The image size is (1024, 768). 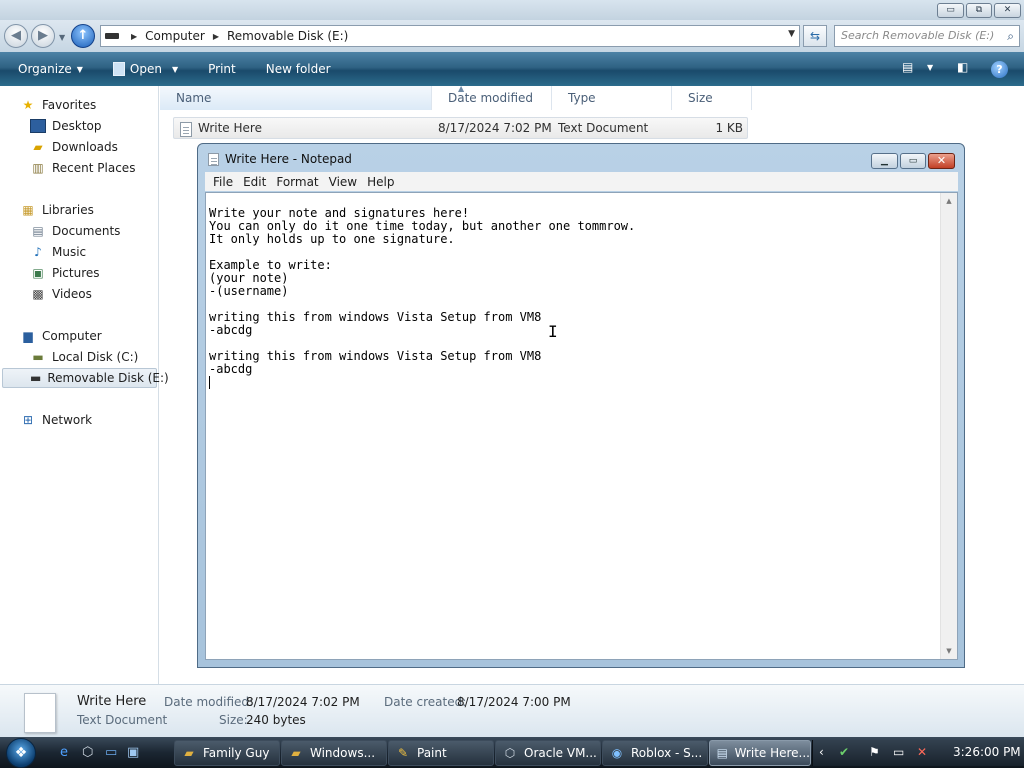 I want to click on nav-favorites: ★ Favorites, so click(x=58, y=105).